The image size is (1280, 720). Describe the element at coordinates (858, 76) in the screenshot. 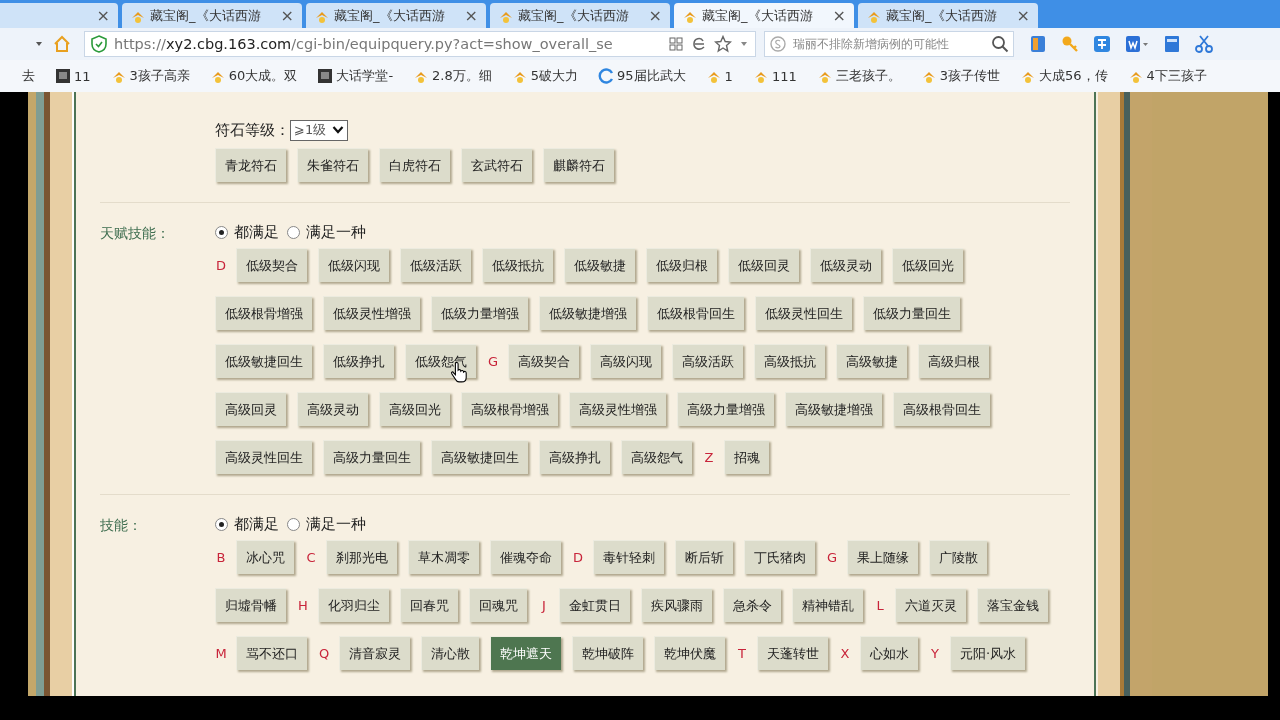

I see `bookmark: 三老孩子。` at that location.